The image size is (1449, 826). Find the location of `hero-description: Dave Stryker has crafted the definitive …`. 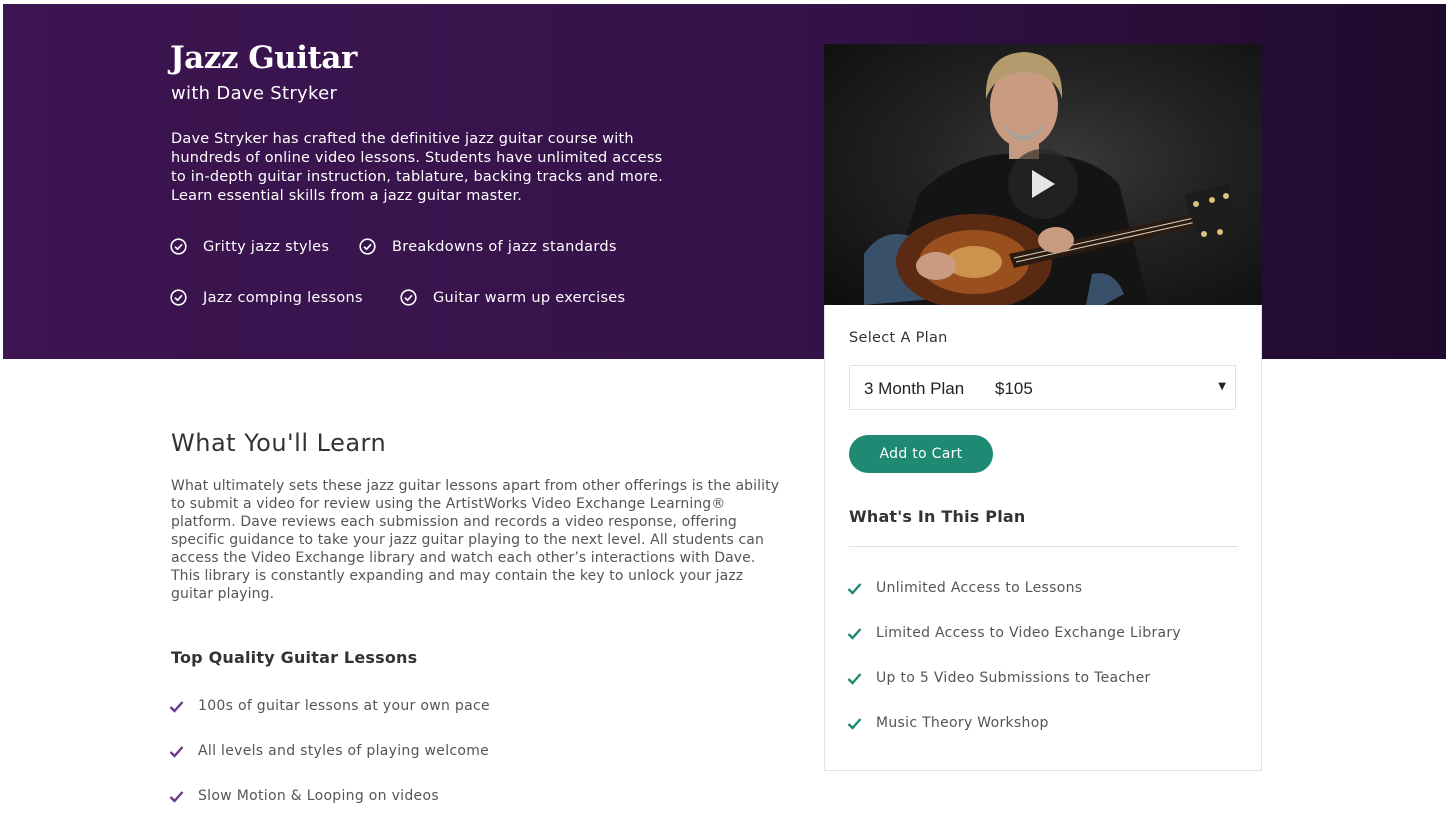

hero-description: Dave Stryker has crafted the definitive … is located at coordinates (417, 167).